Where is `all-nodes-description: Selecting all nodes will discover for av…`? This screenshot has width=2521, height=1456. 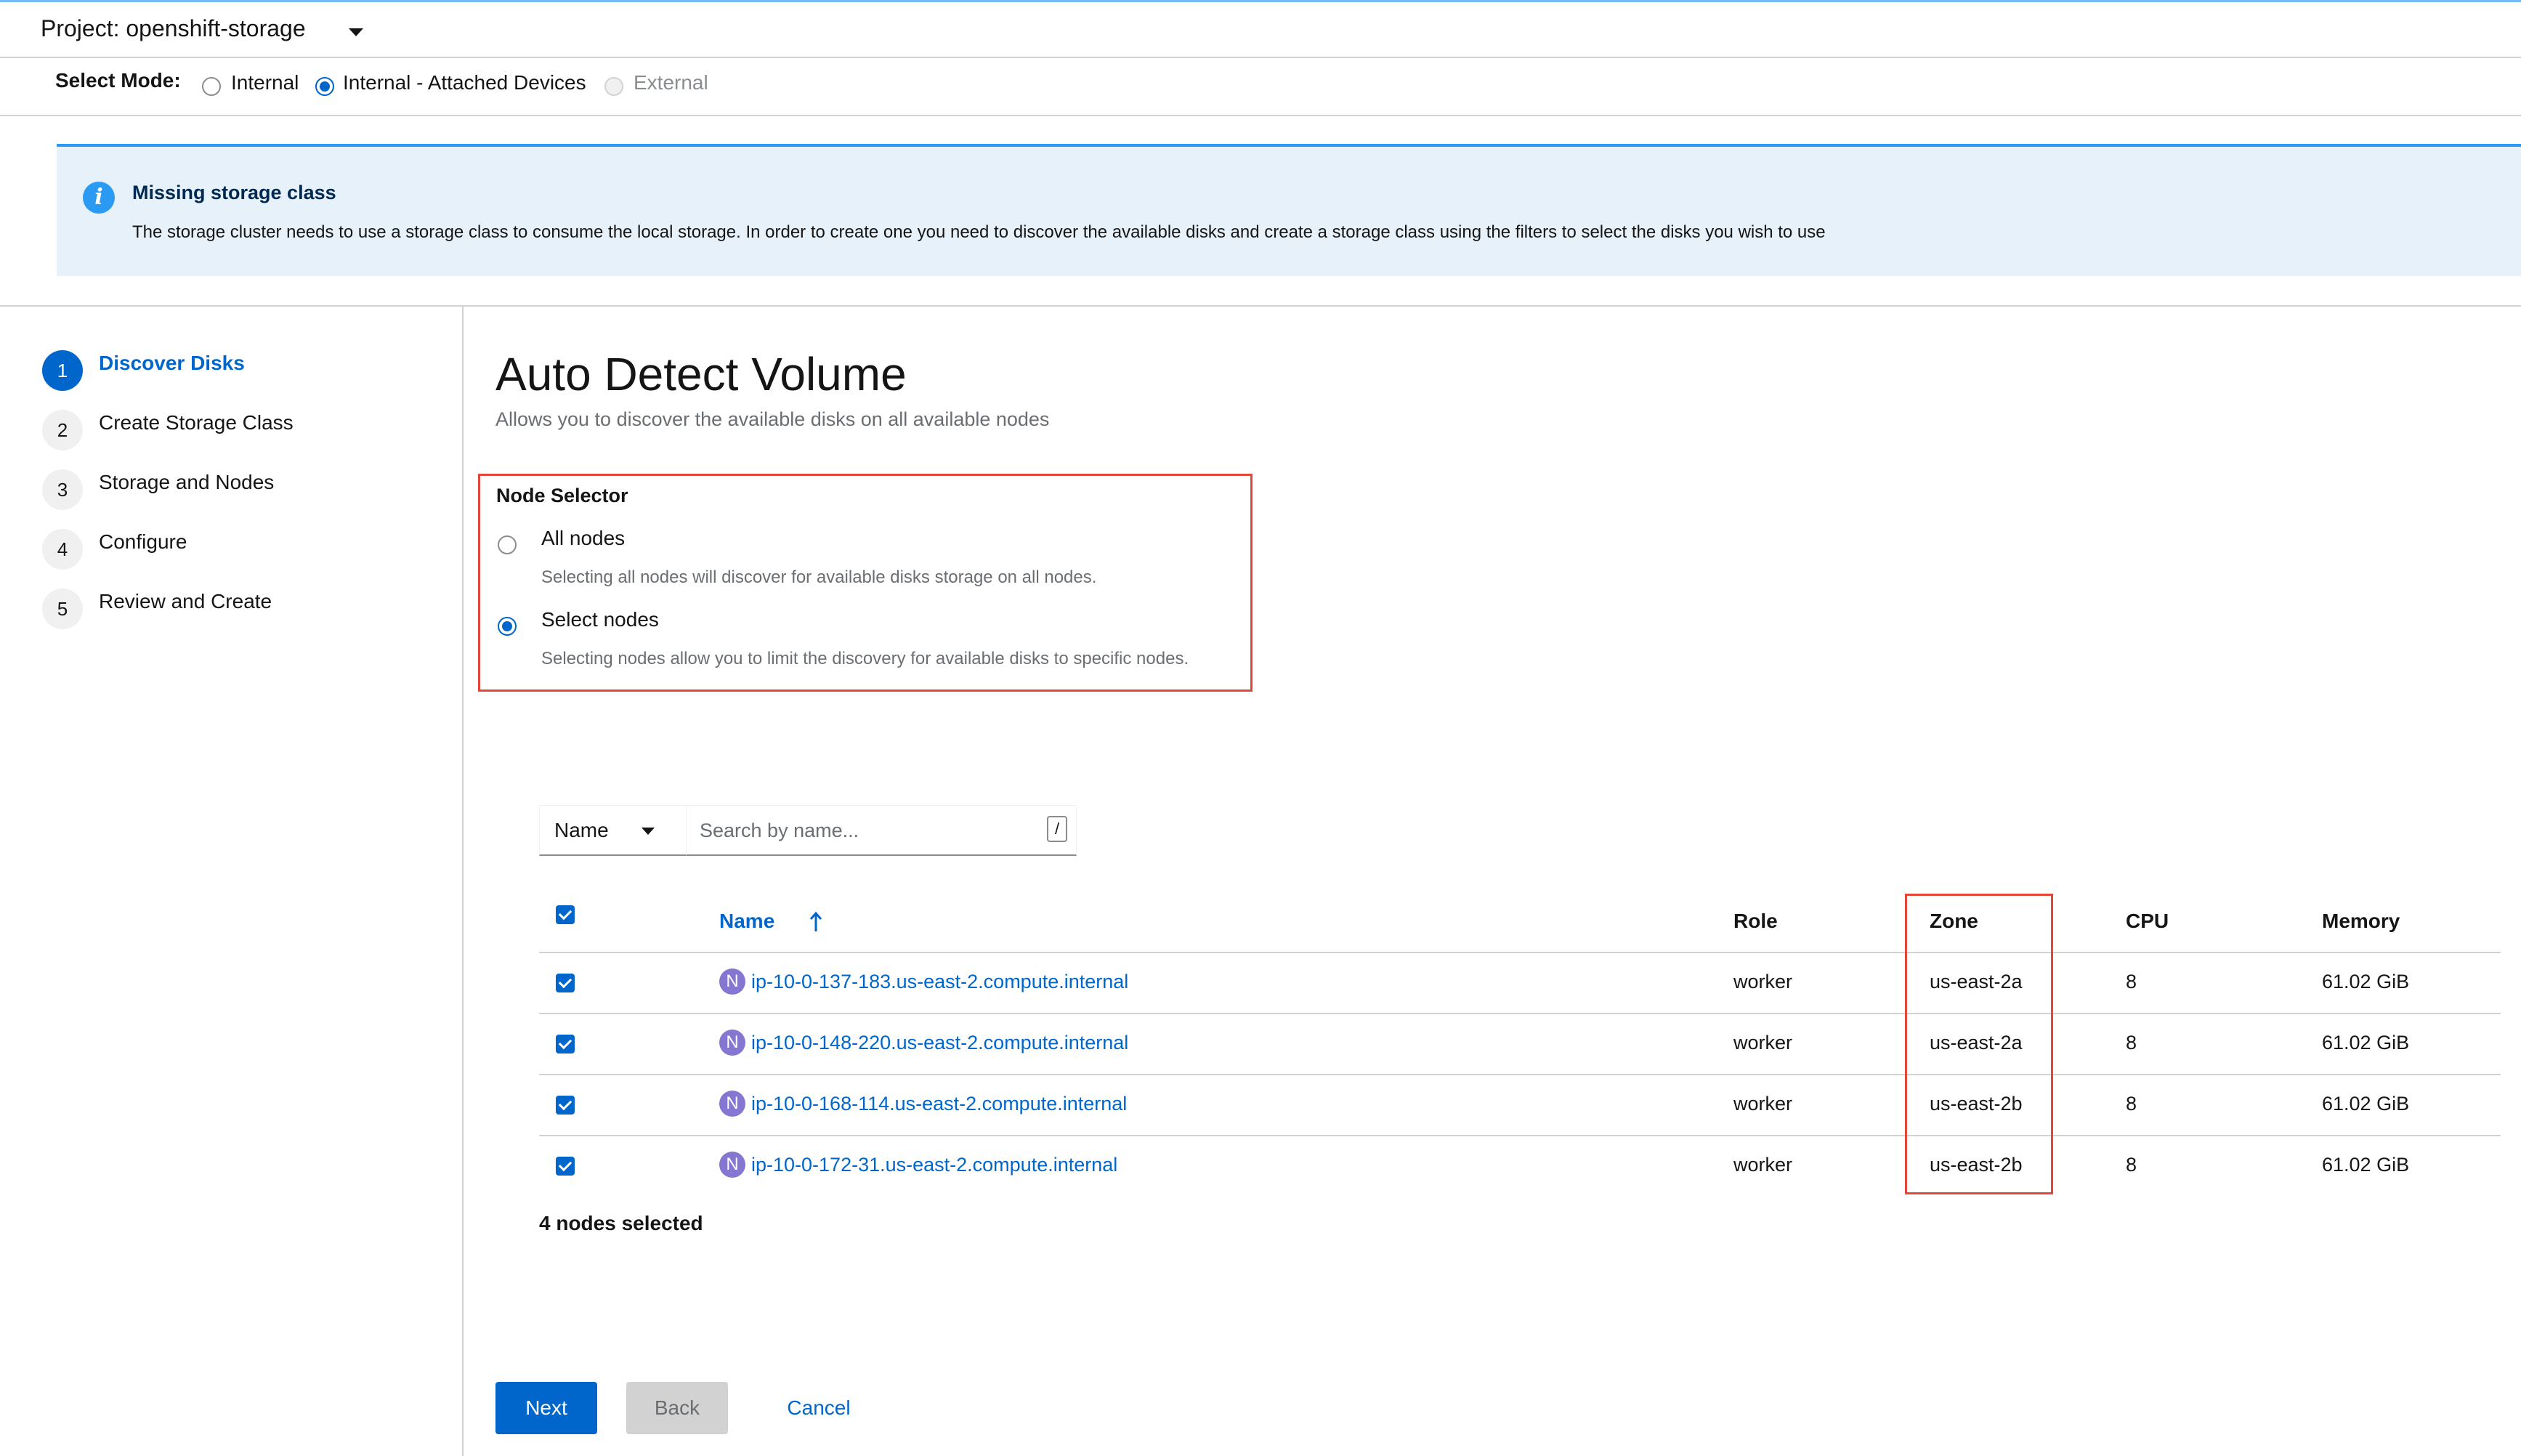
all-nodes-description: Selecting all nodes will discover for av… is located at coordinates (819, 577).